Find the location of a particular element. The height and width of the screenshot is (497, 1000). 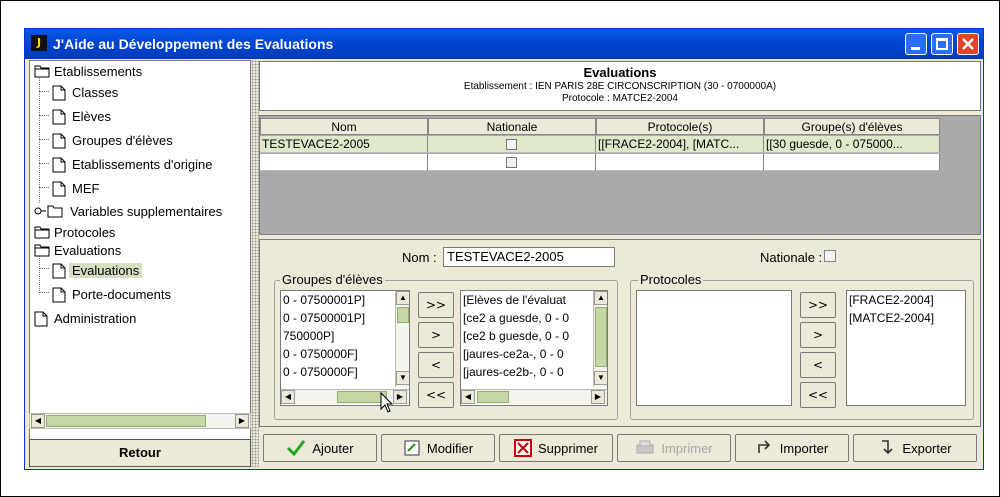

nom-input: TESTEVACE2-2005 is located at coordinates (529, 257).